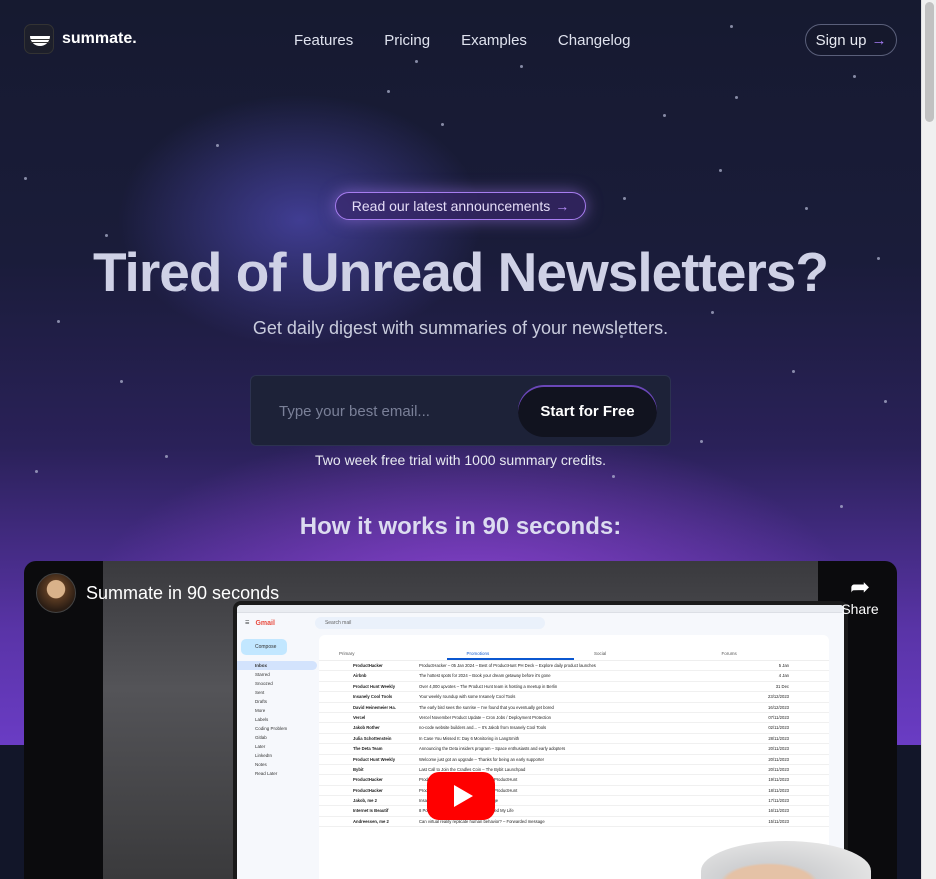 Image resolution: width=936 pixels, height=879 pixels. What do you see at coordinates (390, 411) in the screenshot?
I see `email-input` at bounding box center [390, 411].